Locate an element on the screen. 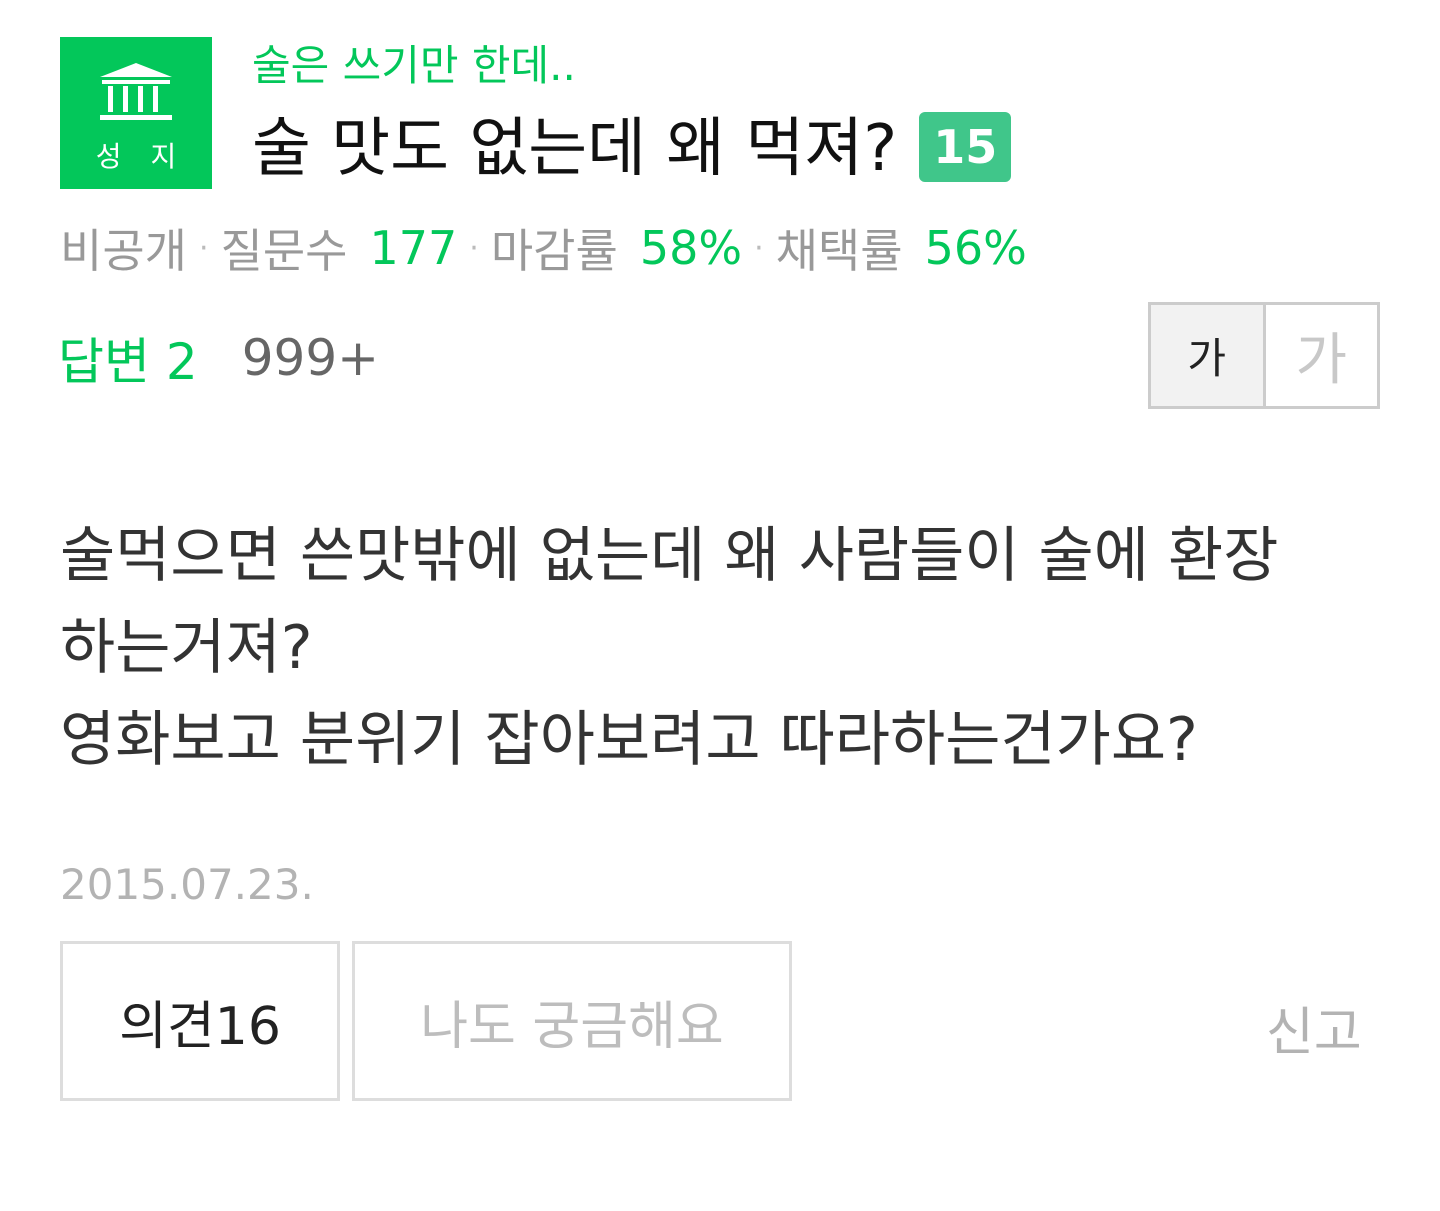 The width and height of the screenshot is (1440, 1211). question-date: 2015.07.23. is located at coordinates (187, 884).